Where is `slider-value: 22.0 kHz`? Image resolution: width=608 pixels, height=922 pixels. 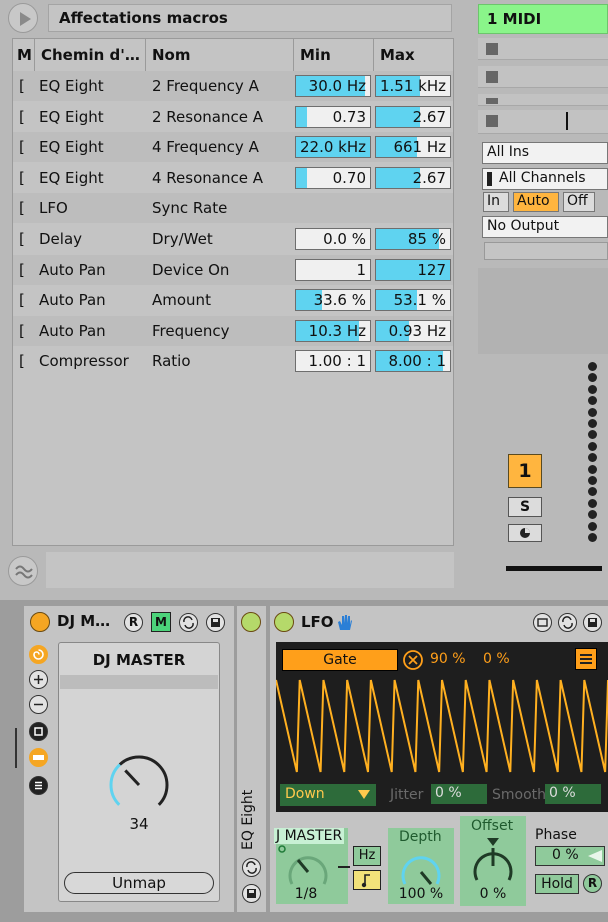
slider-value: 22.0 kHz is located at coordinates (332, 147).